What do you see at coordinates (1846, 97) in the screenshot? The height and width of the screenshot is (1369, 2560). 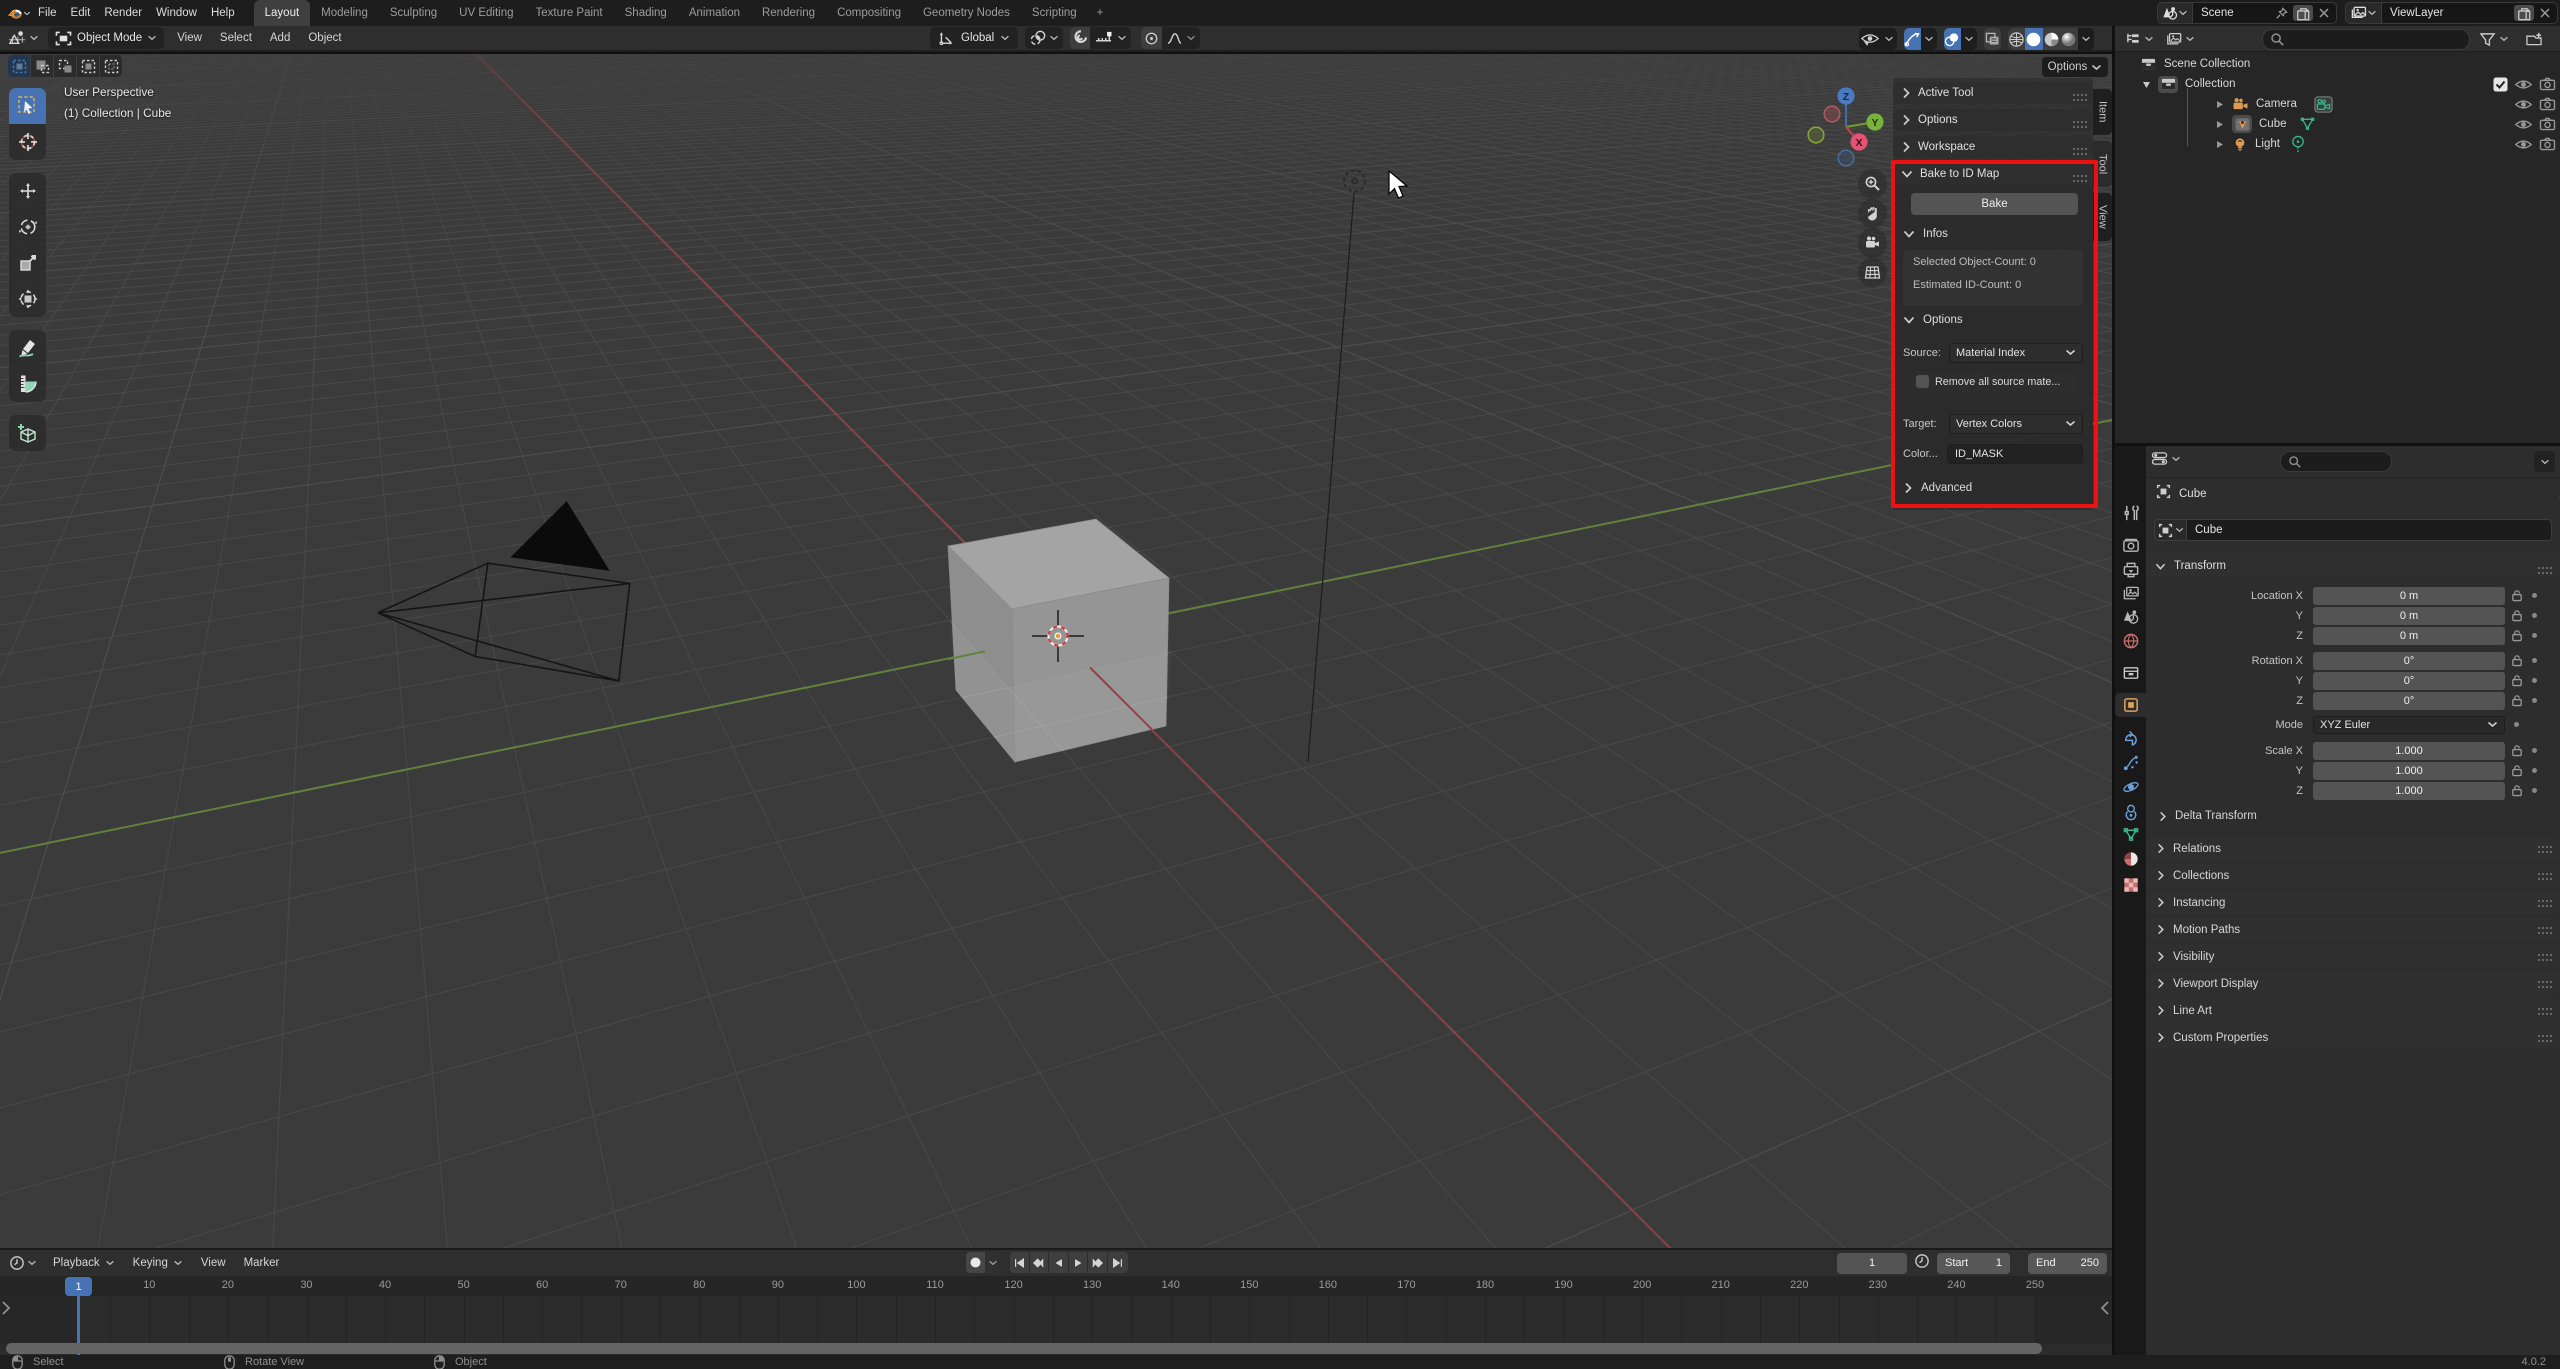 I see `svg-text: Z` at bounding box center [1846, 97].